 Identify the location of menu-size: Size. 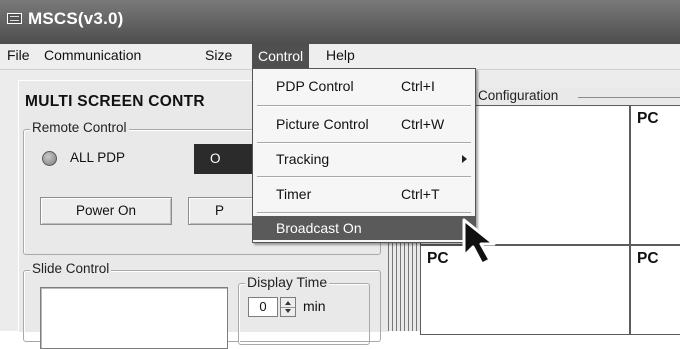
(218, 55).